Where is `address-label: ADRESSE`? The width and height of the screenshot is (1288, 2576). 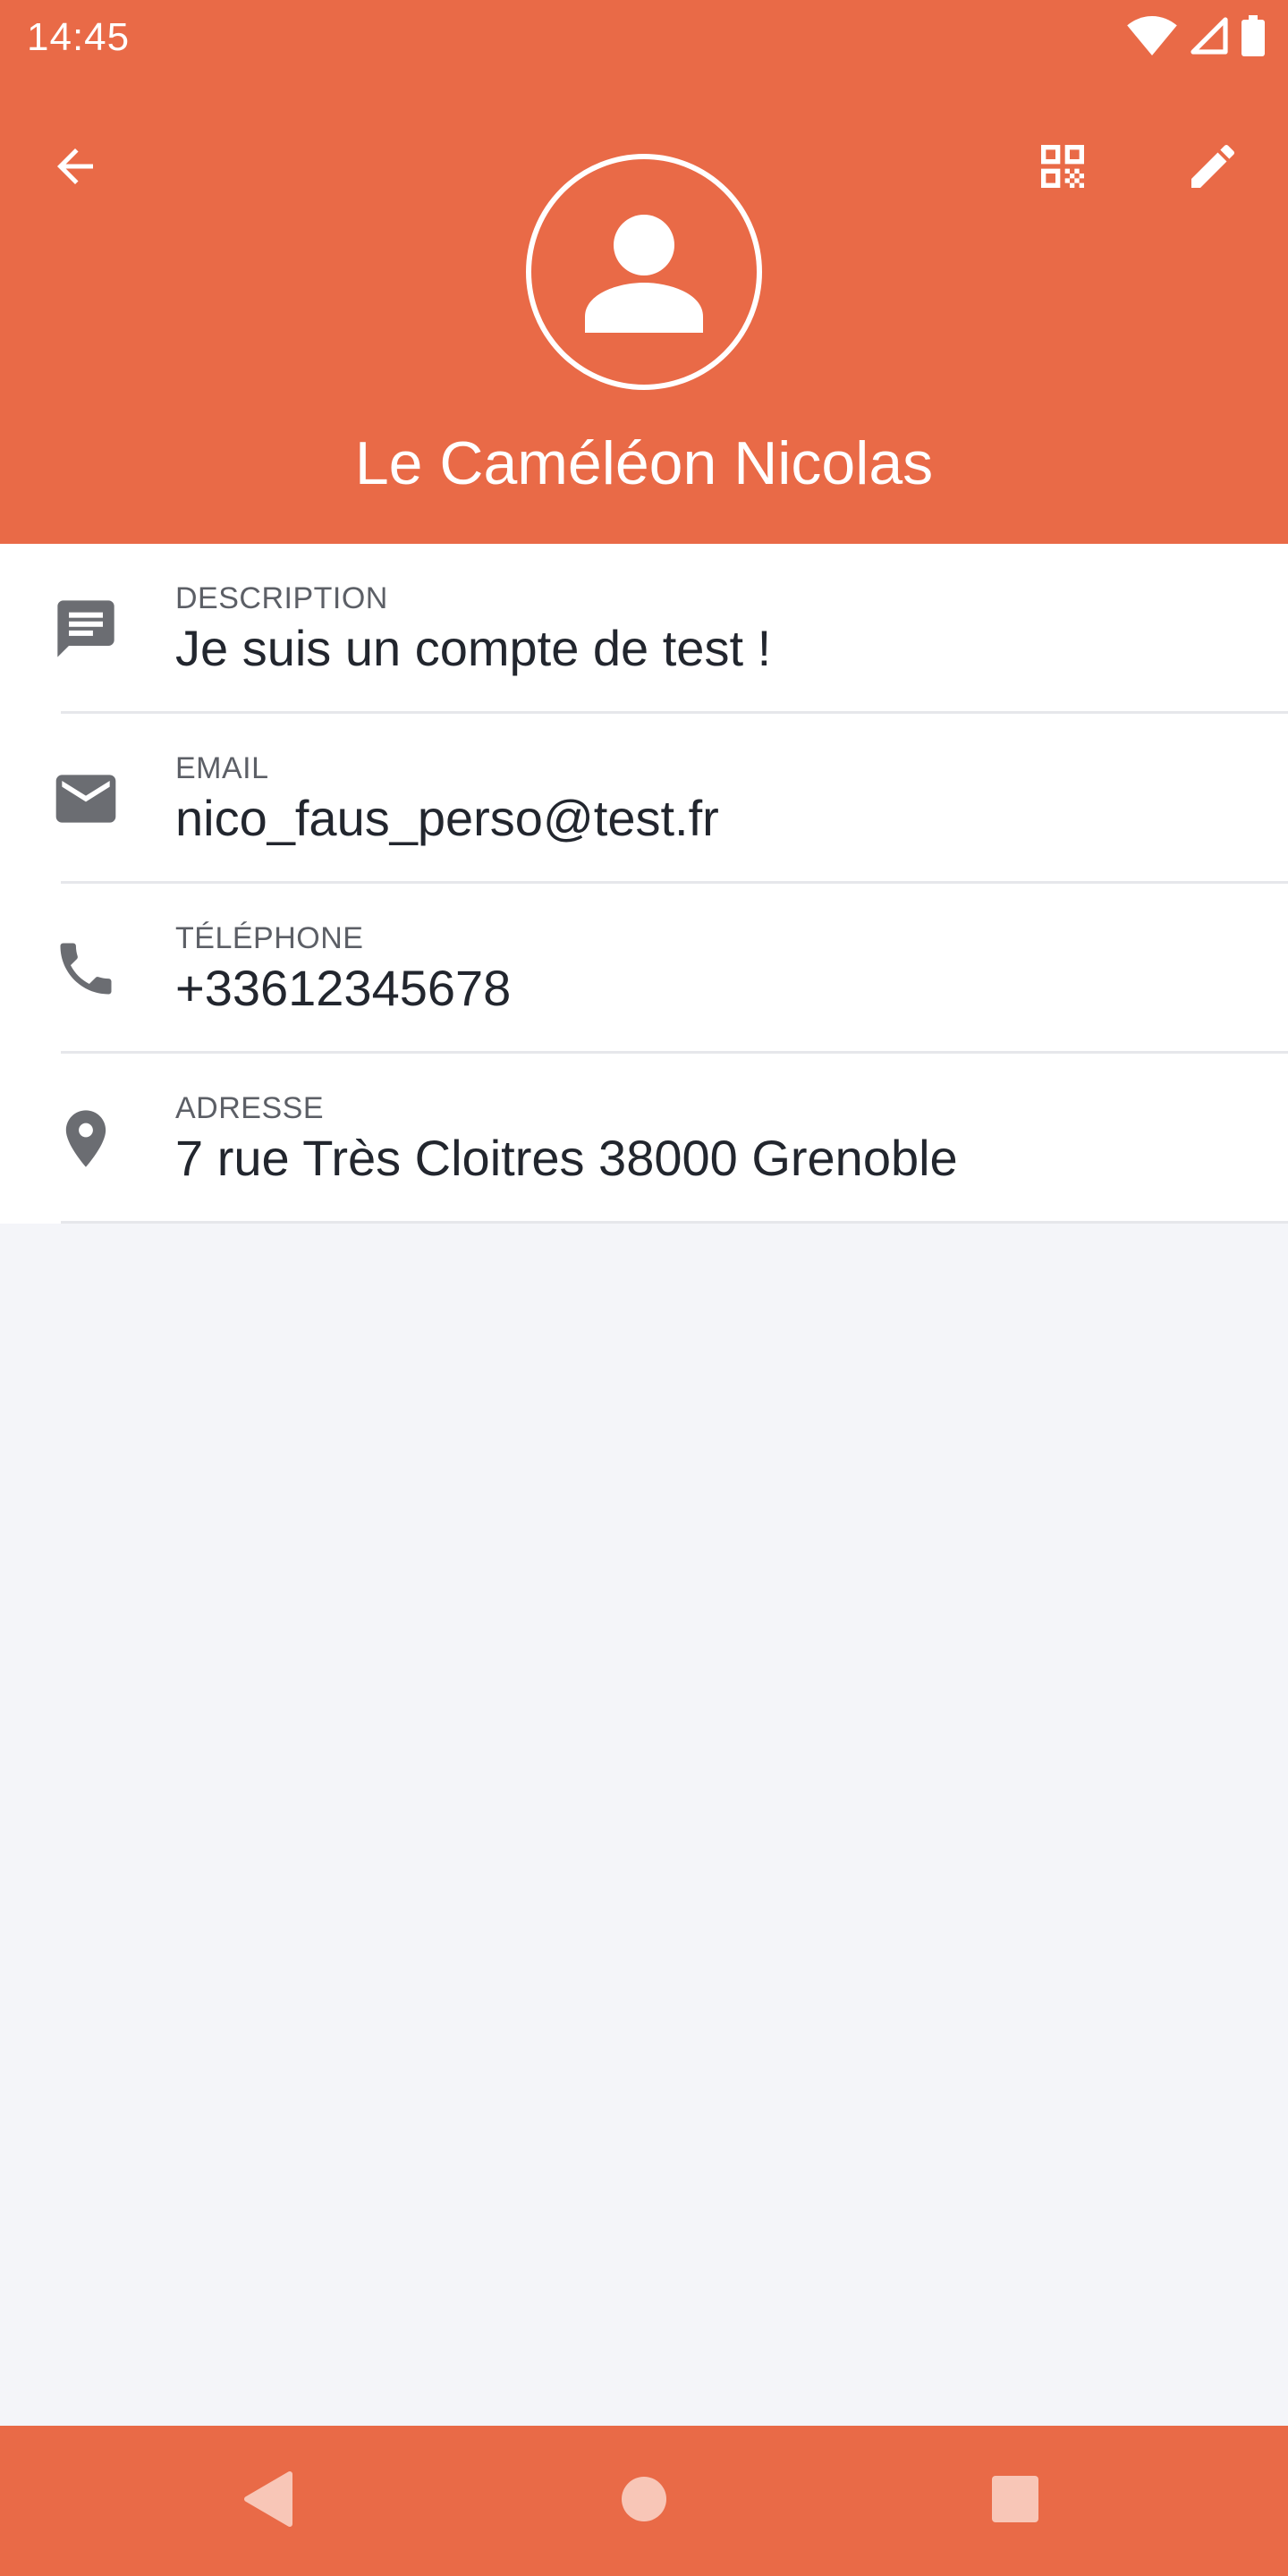 address-label: ADRESSE is located at coordinates (249, 1108).